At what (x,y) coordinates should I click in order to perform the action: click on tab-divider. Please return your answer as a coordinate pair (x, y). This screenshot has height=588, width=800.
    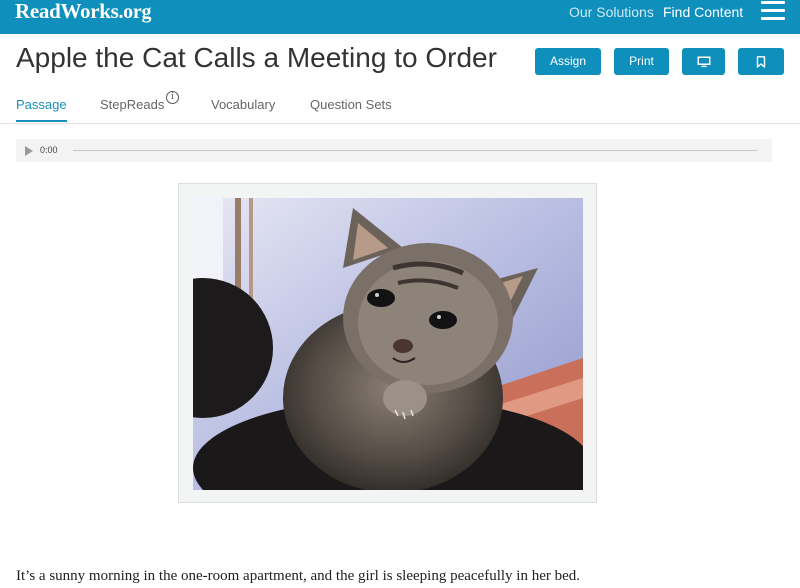
    Looking at the image, I should click on (400, 123).